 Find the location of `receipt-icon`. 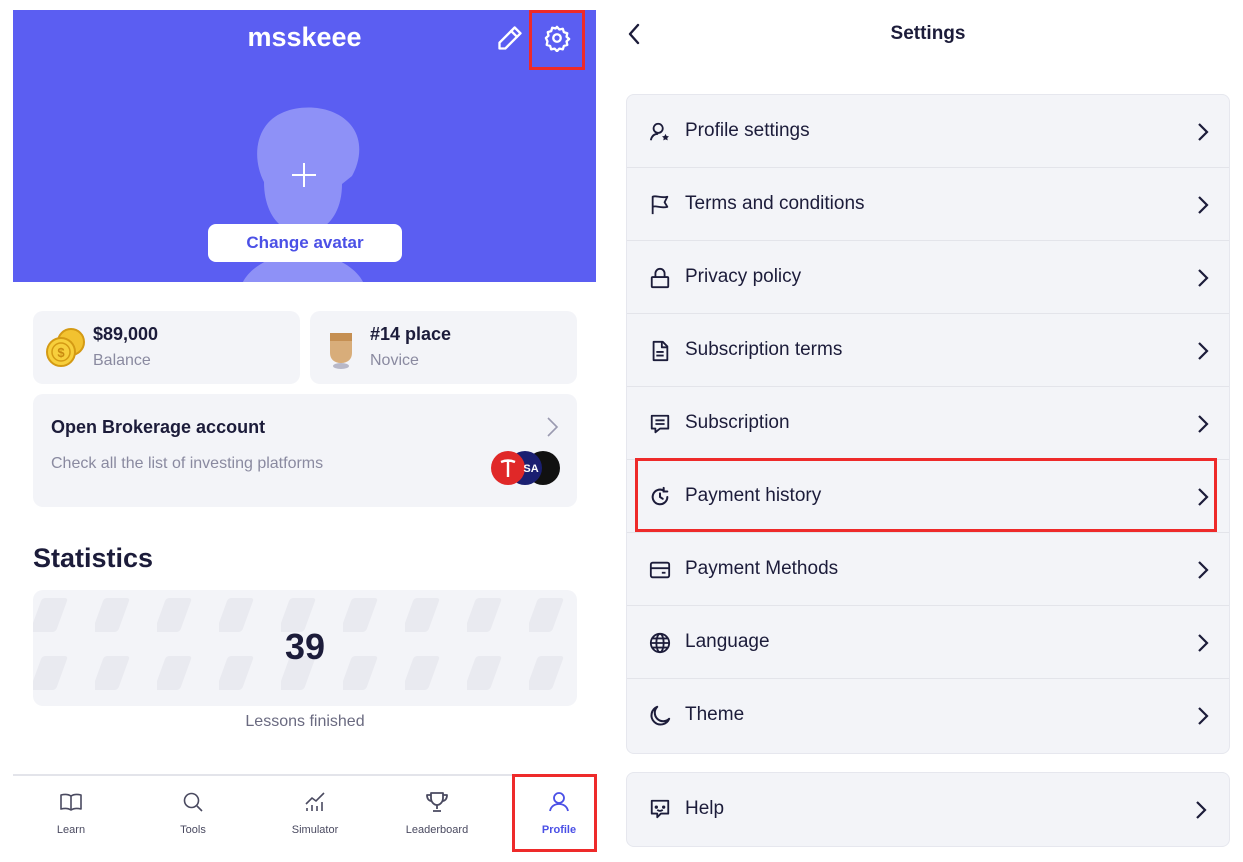

receipt-icon is located at coordinates (660, 424).